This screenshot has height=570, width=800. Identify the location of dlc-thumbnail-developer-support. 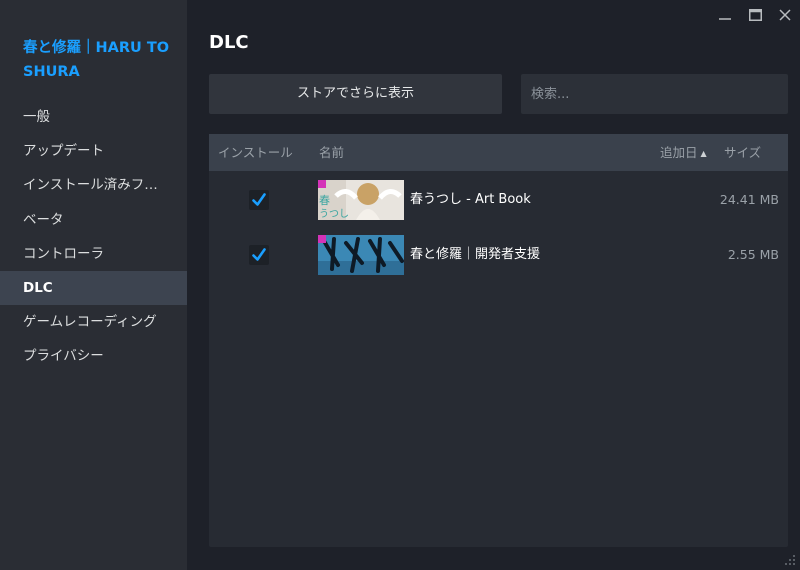
(361, 255).